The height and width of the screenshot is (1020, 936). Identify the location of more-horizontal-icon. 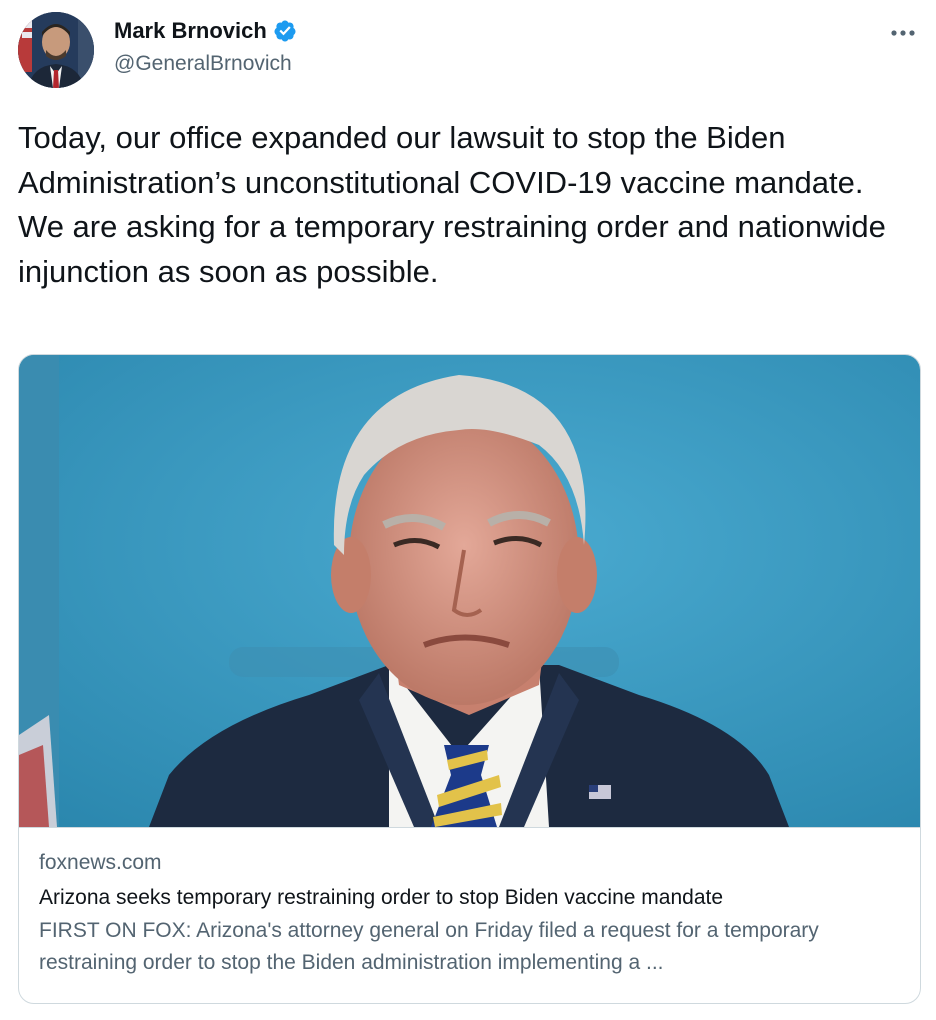
(903, 33).